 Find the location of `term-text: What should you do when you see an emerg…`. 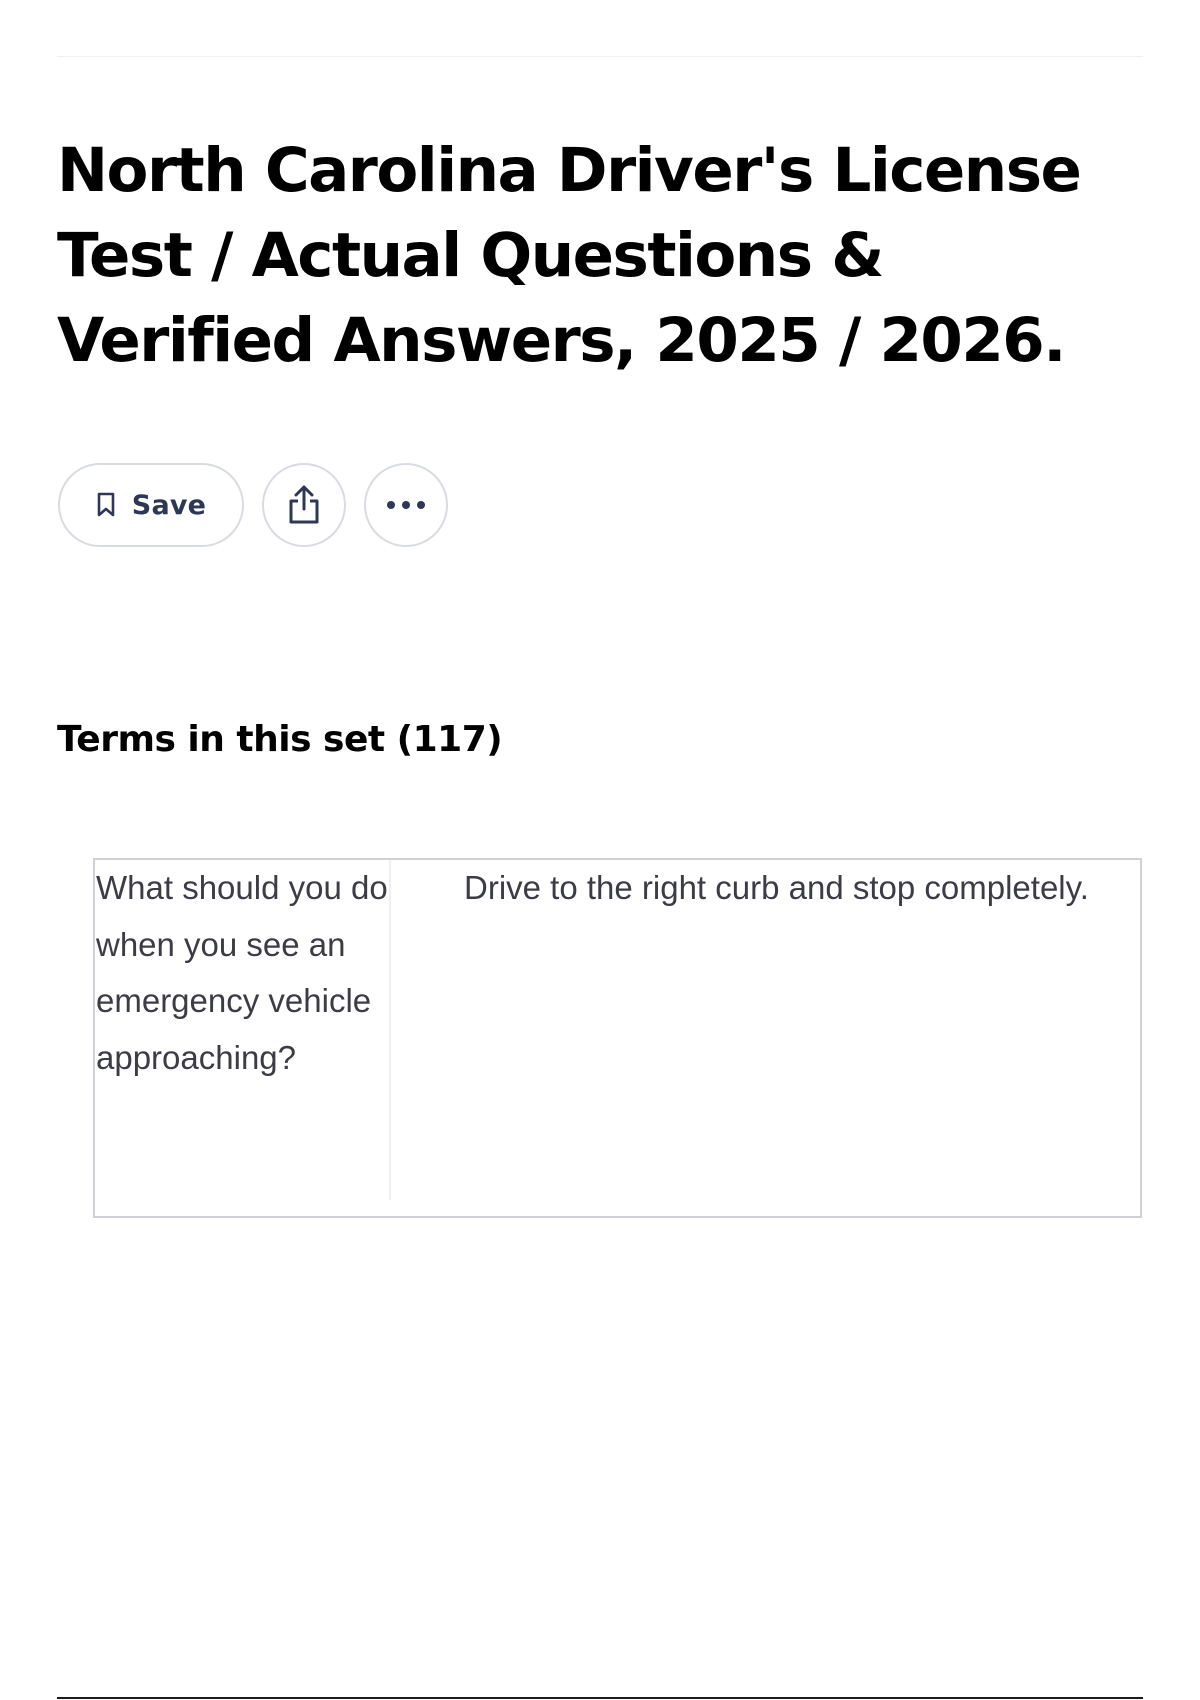

term-text: What should you do when you see an emerg… is located at coordinates (243, 1030).